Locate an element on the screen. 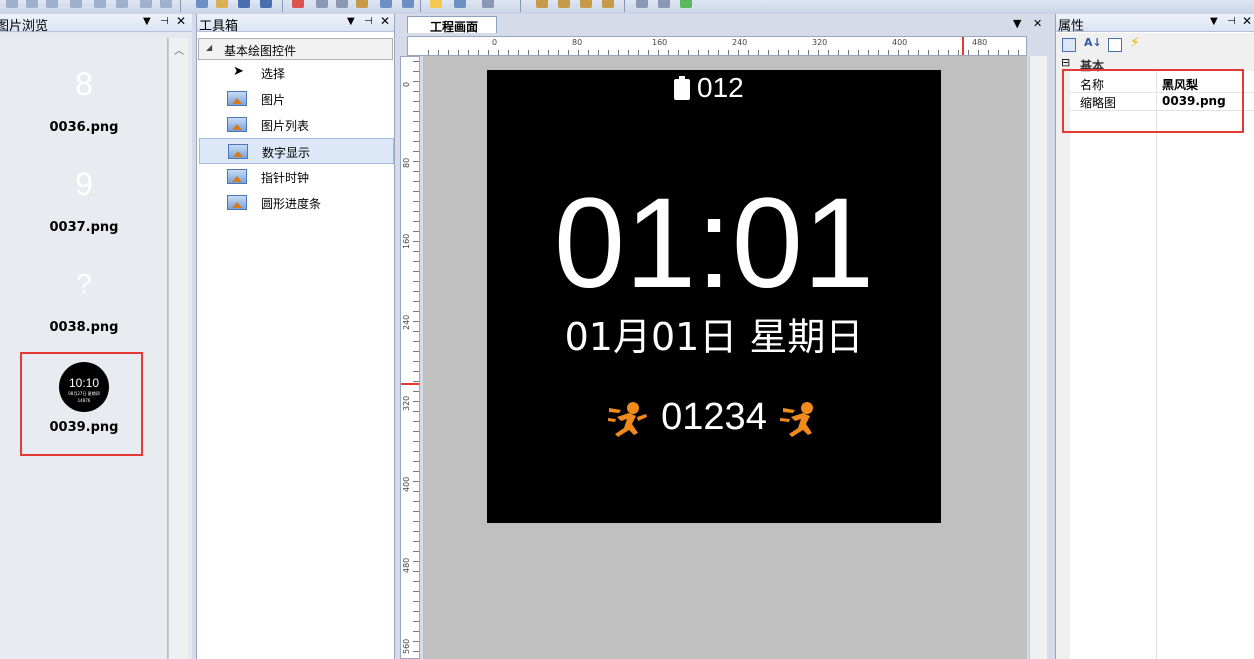  layer-down-icon is located at coordinates (564, 4).